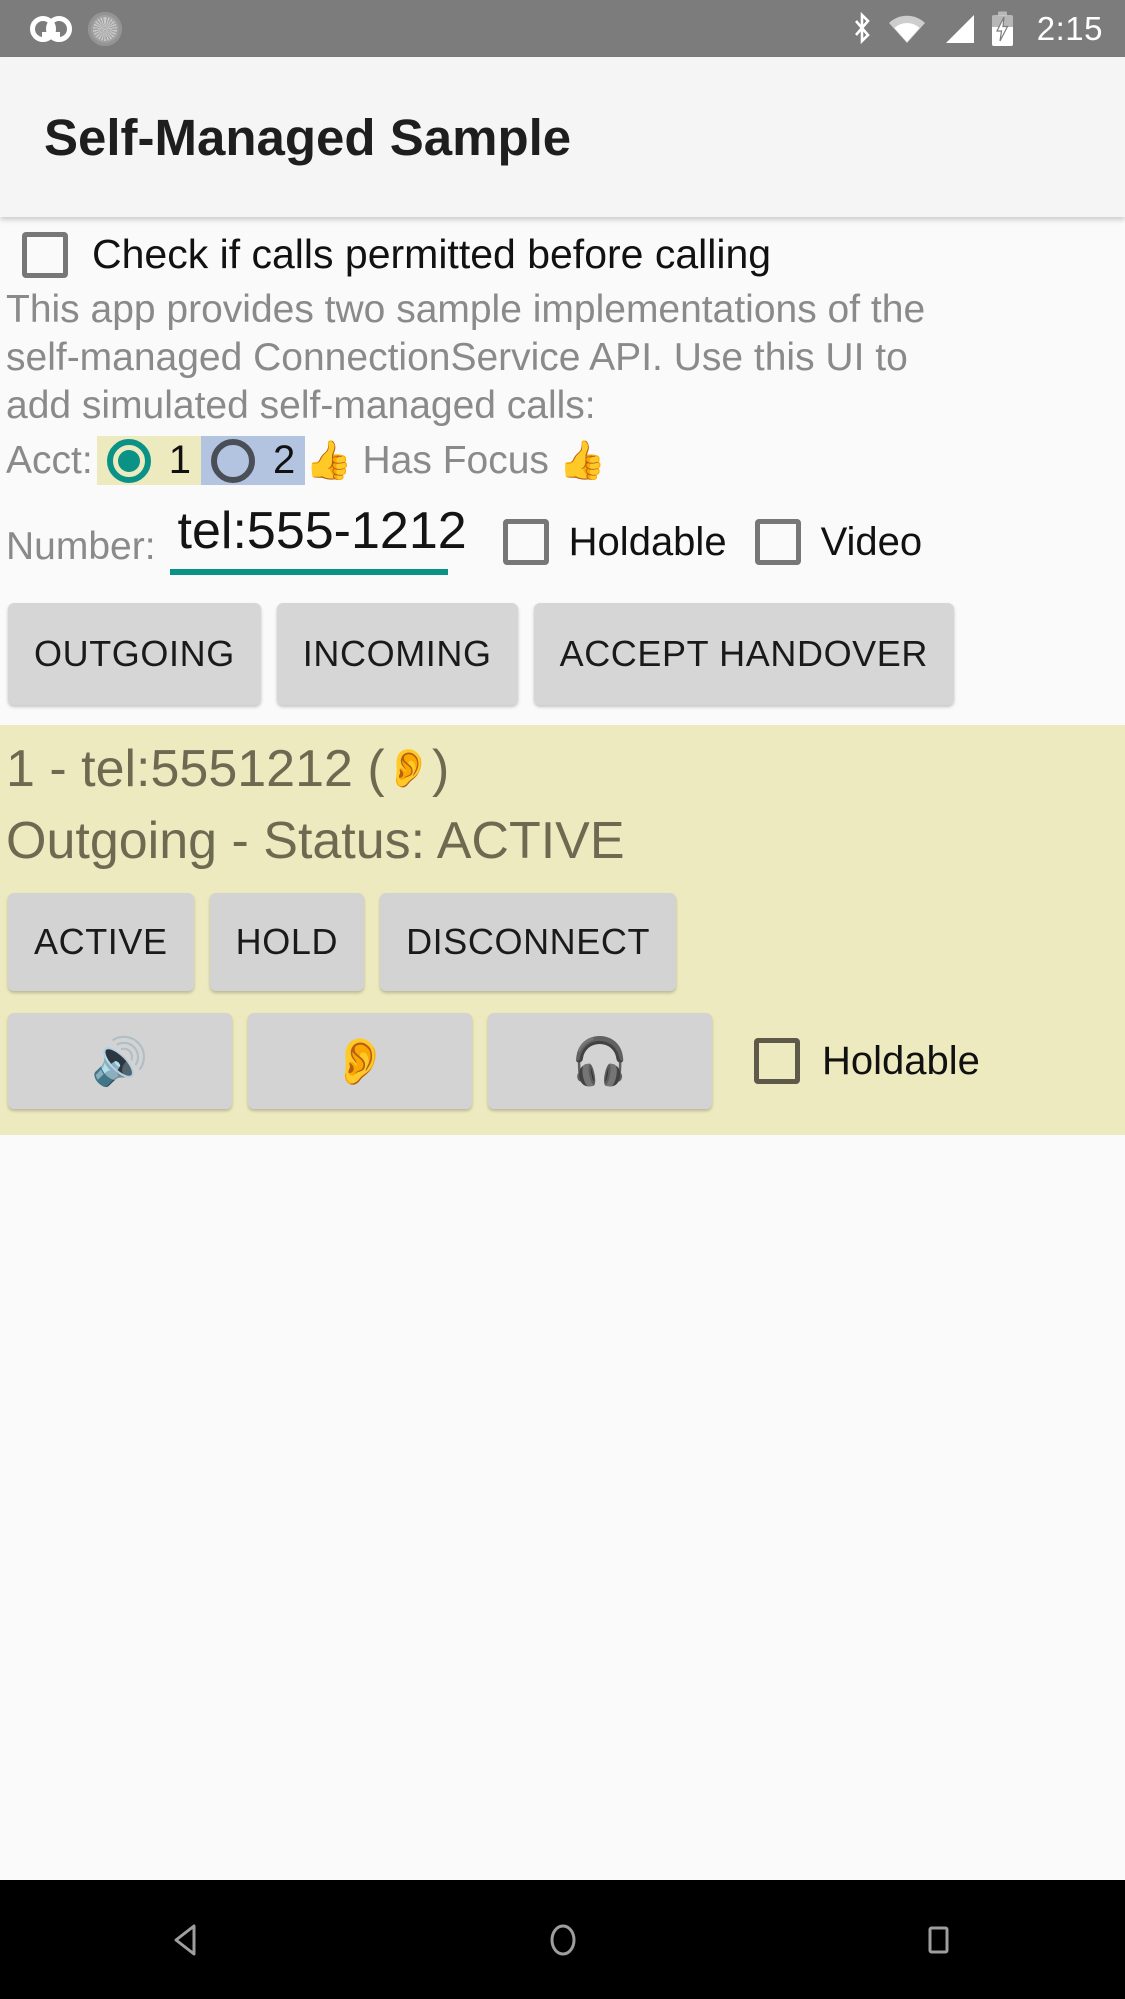 This screenshot has width=1125, height=1999. I want to click on nav-recents-button, so click(938, 1939).